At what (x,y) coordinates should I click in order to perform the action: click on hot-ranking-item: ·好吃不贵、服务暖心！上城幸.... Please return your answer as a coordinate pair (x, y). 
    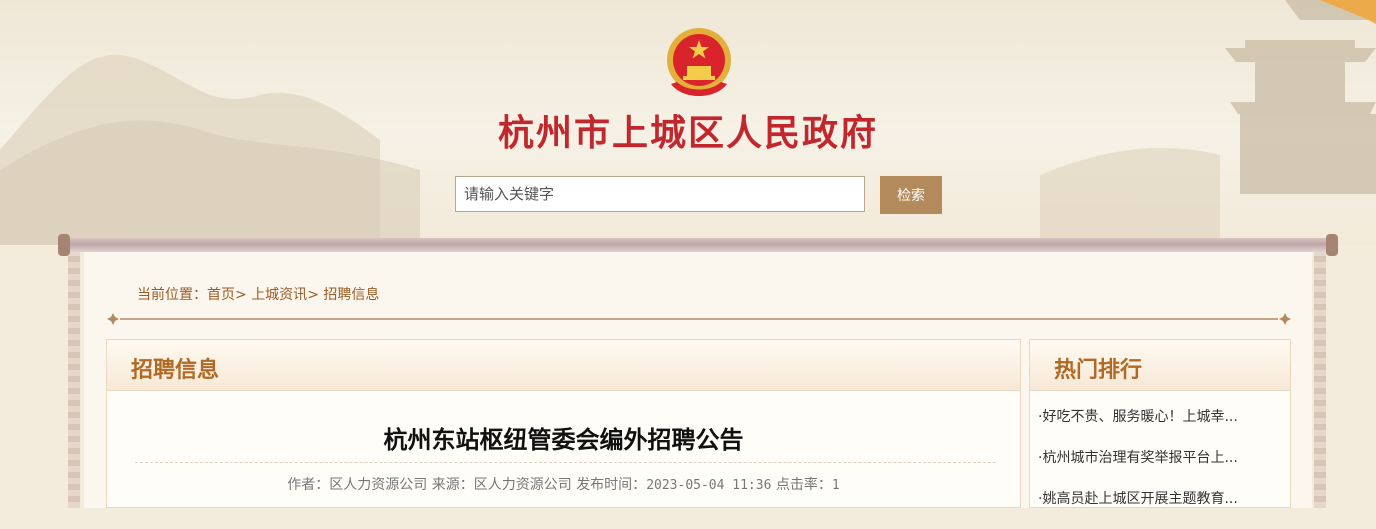
    Looking at the image, I should click on (1138, 426).